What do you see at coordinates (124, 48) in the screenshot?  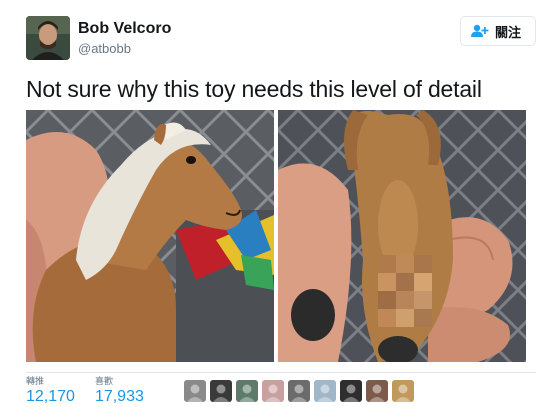 I see `user-handle: @atbobb` at bounding box center [124, 48].